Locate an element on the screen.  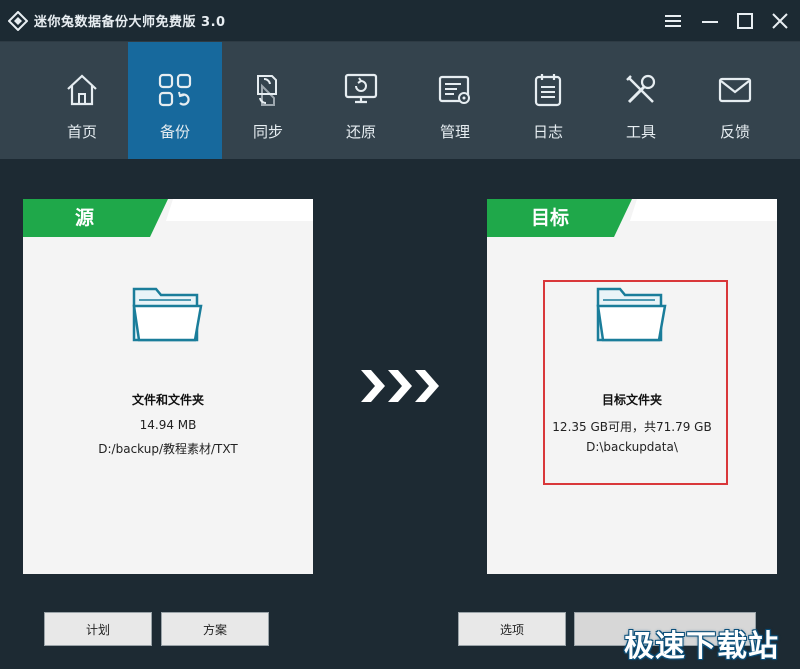
source-panel-header is located at coordinates (168, 218).